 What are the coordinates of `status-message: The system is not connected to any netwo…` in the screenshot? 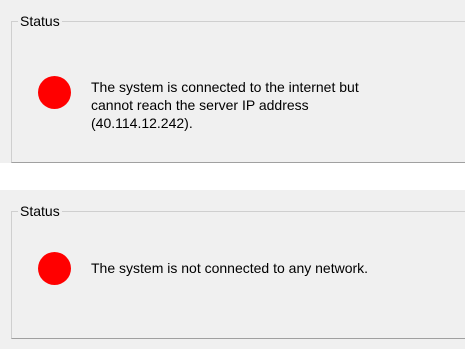 It's located at (230, 268).